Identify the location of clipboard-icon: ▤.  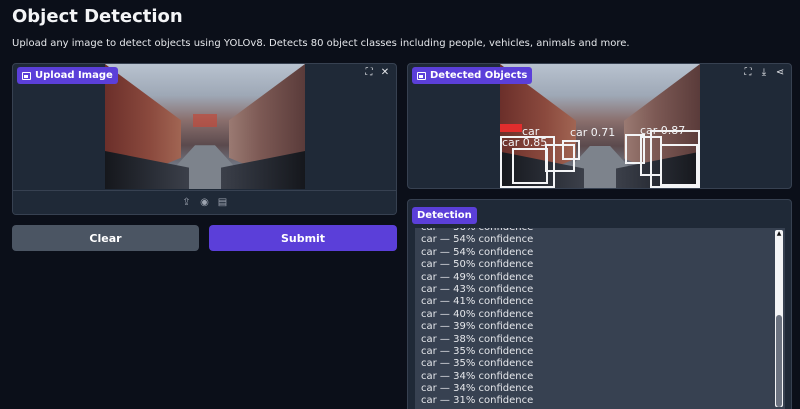
(223, 202).